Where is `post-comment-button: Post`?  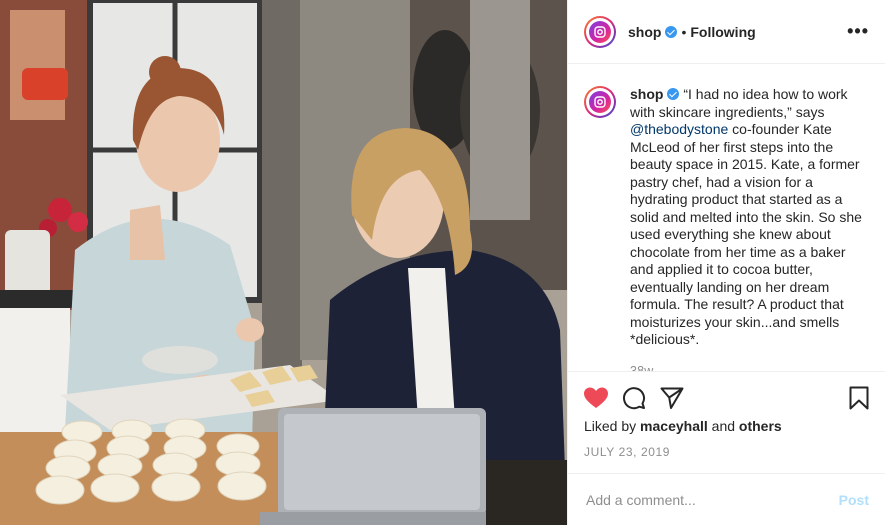 post-comment-button: Post is located at coordinates (854, 500).